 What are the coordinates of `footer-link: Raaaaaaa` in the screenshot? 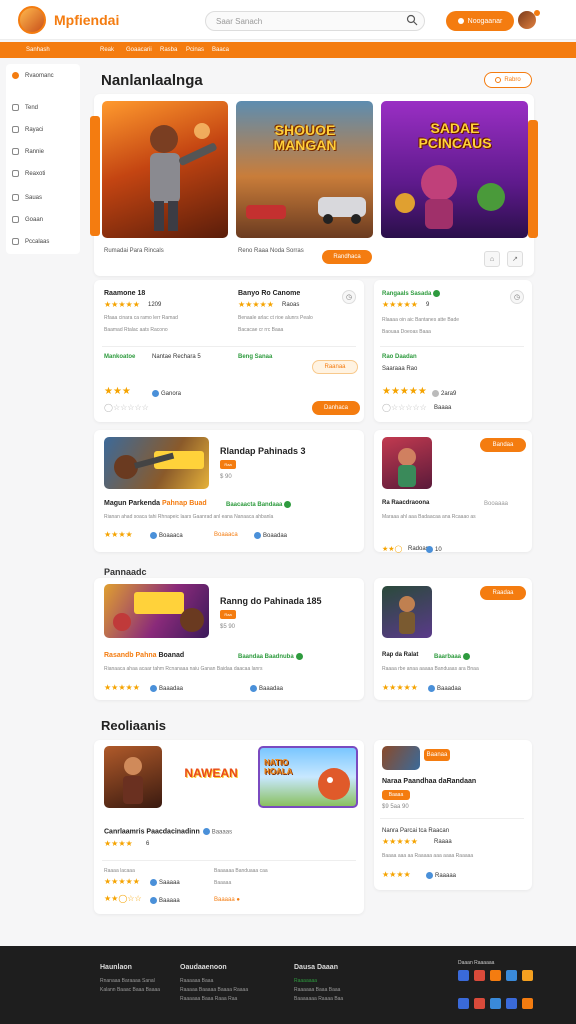 It's located at (305, 981).